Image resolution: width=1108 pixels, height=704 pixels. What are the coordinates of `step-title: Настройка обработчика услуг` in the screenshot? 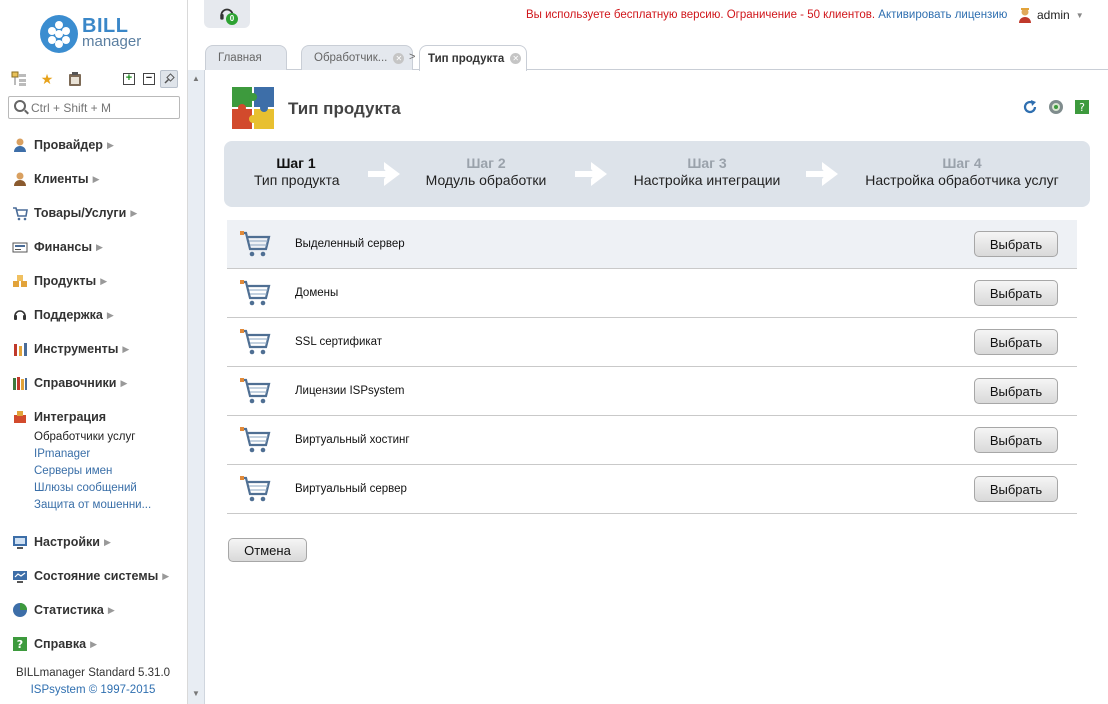 It's located at (962, 180).